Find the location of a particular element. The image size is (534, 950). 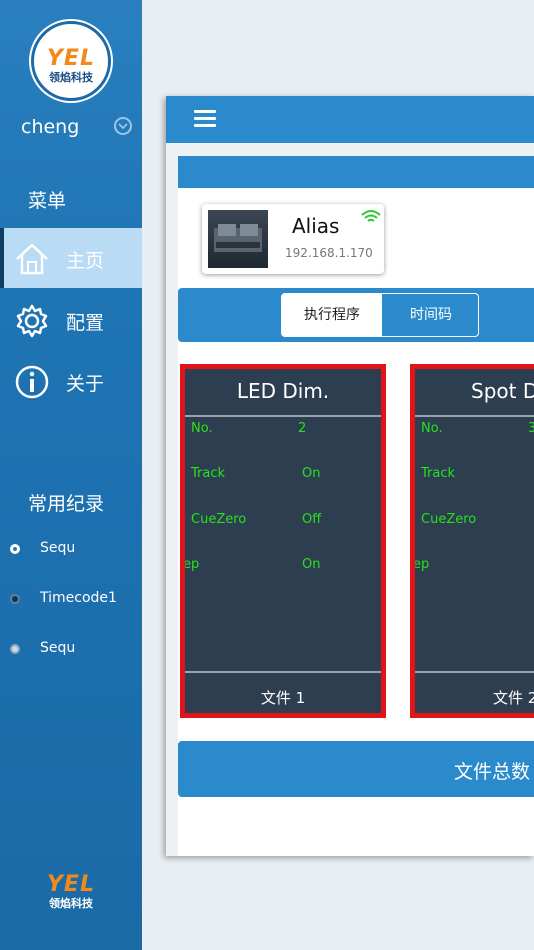

info-icon is located at coordinates (32, 382).